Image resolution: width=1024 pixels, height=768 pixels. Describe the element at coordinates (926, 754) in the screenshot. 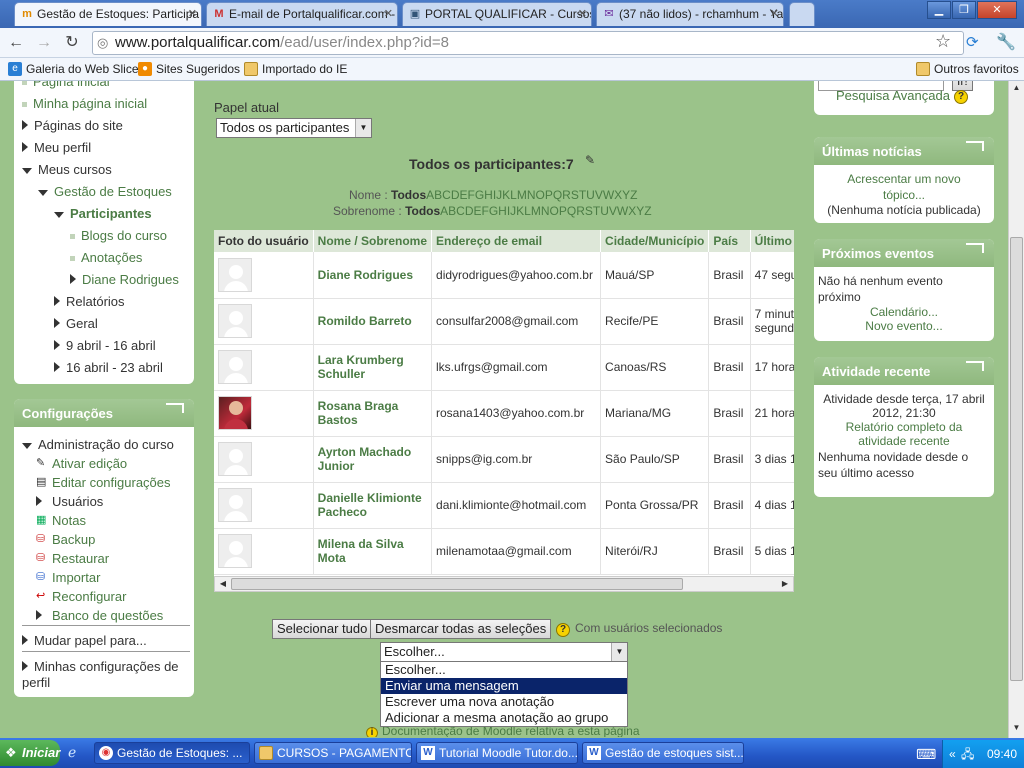

I see `keyboard-icon: ⌨` at that location.